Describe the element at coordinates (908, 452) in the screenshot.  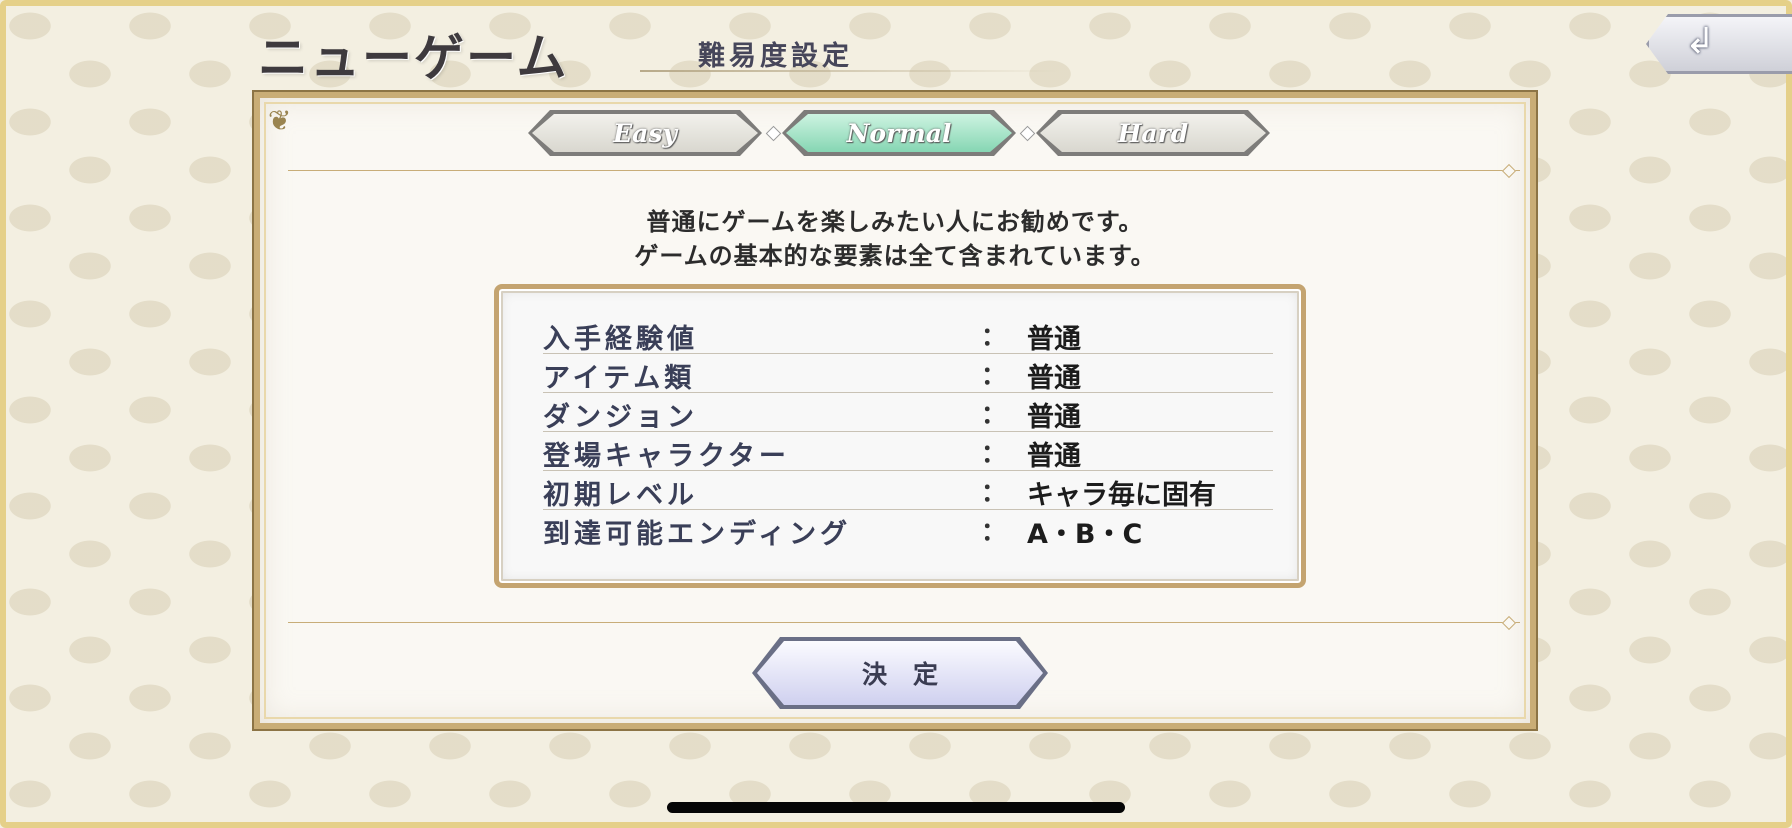
I see `stat-row: 登場キャラクター ： 普通` at that location.